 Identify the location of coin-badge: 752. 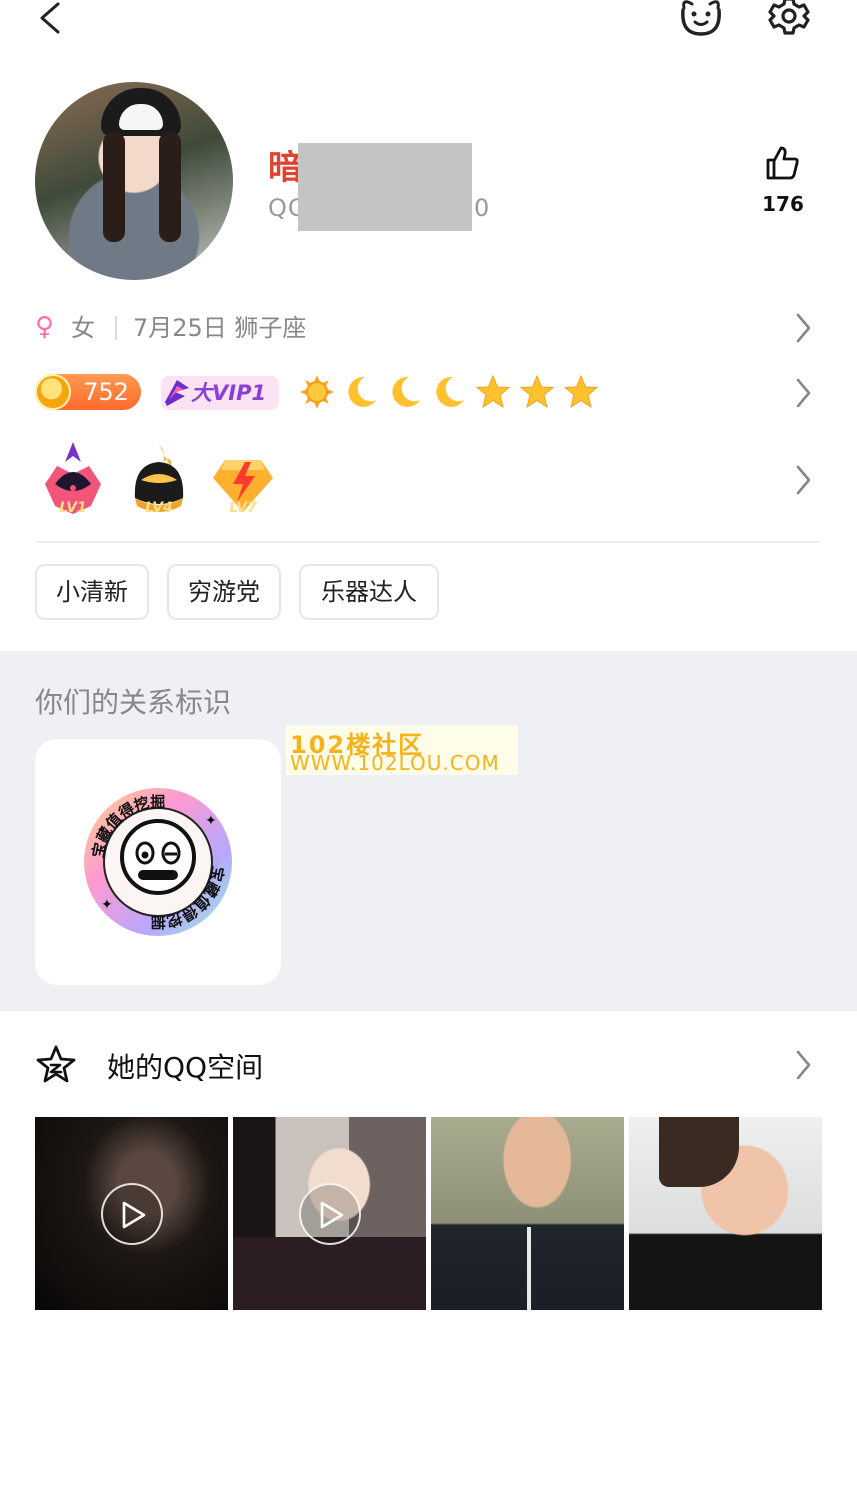
(88, 392).